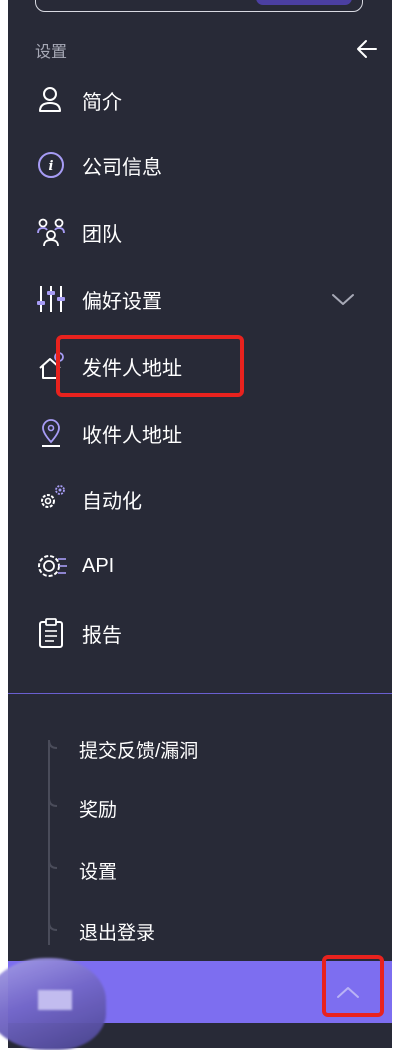 The image size is (410, 1050). I want to click on annotation-highlight-sender, so click(150, 366).